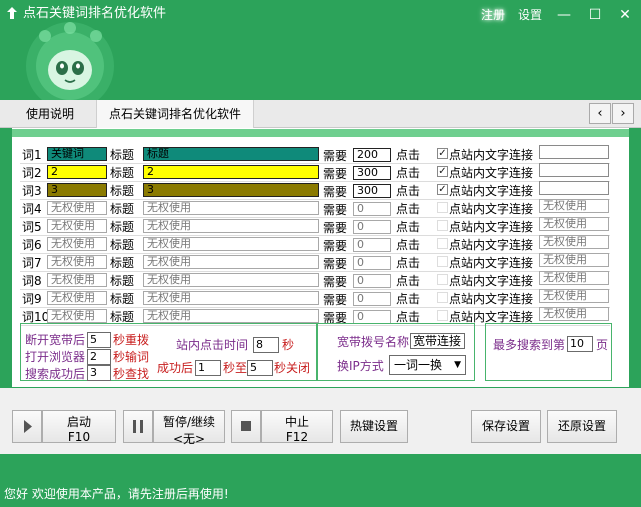 The image size is (641, 507). Describe the element at coordinates (55, 340) in the screenshot. I see `disconnect-label: 断开宽带后` at that location.